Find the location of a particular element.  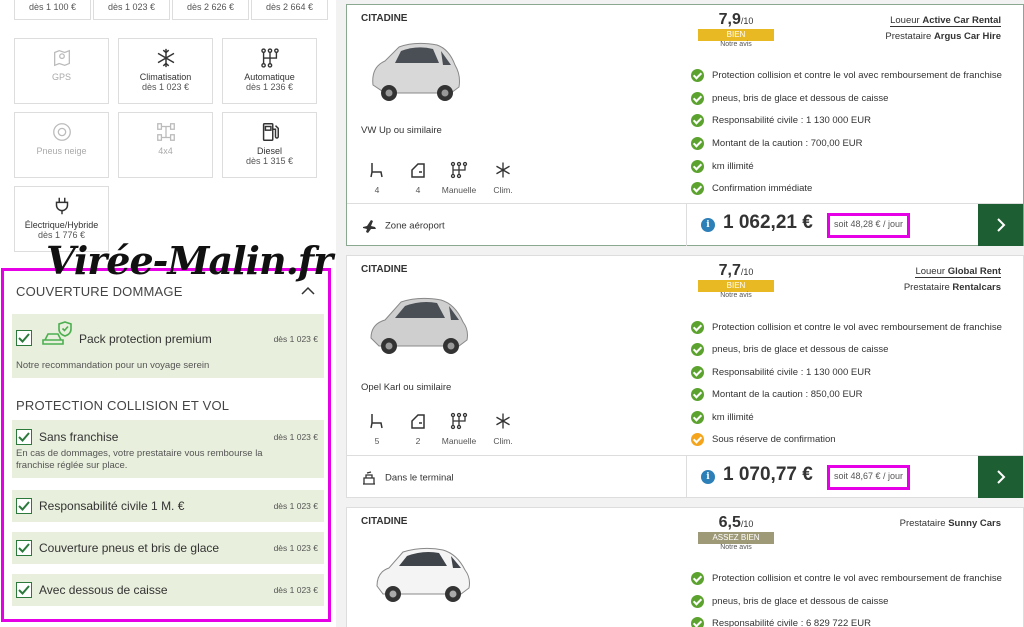

location-text: Dans le terminal is located at coordinates (419, 478).